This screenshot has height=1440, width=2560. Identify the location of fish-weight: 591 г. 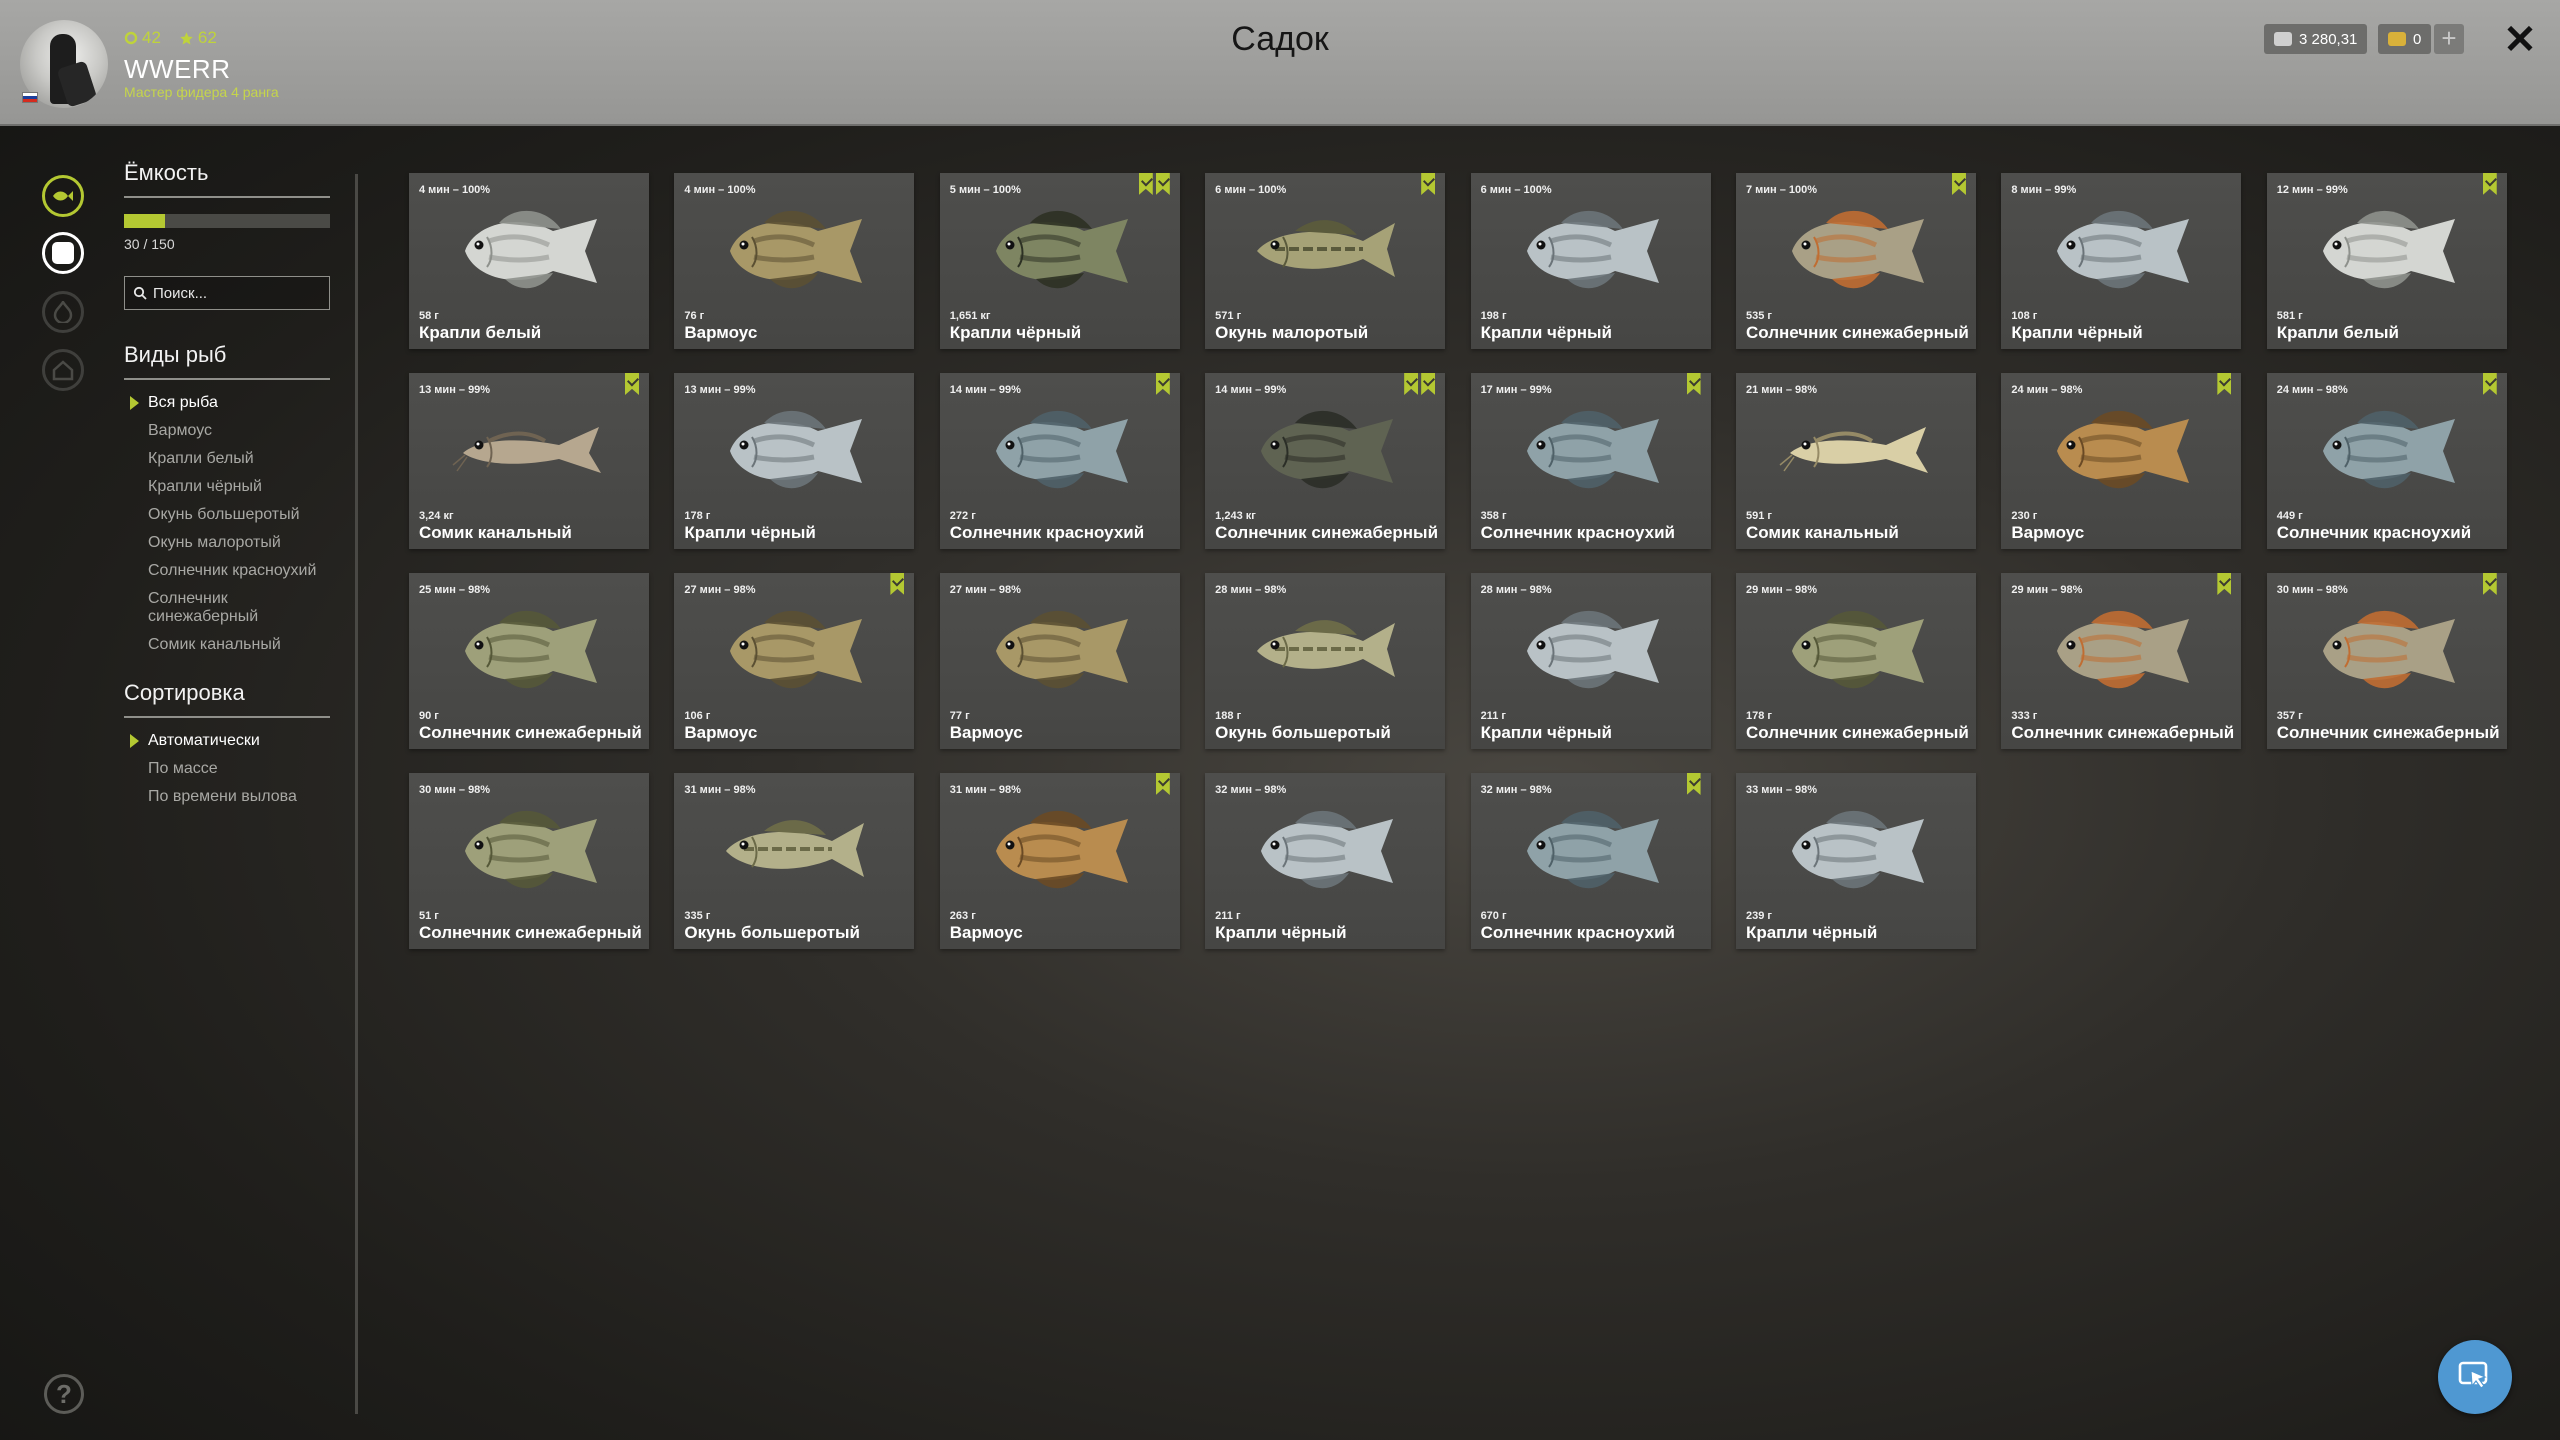
(1758, 516).